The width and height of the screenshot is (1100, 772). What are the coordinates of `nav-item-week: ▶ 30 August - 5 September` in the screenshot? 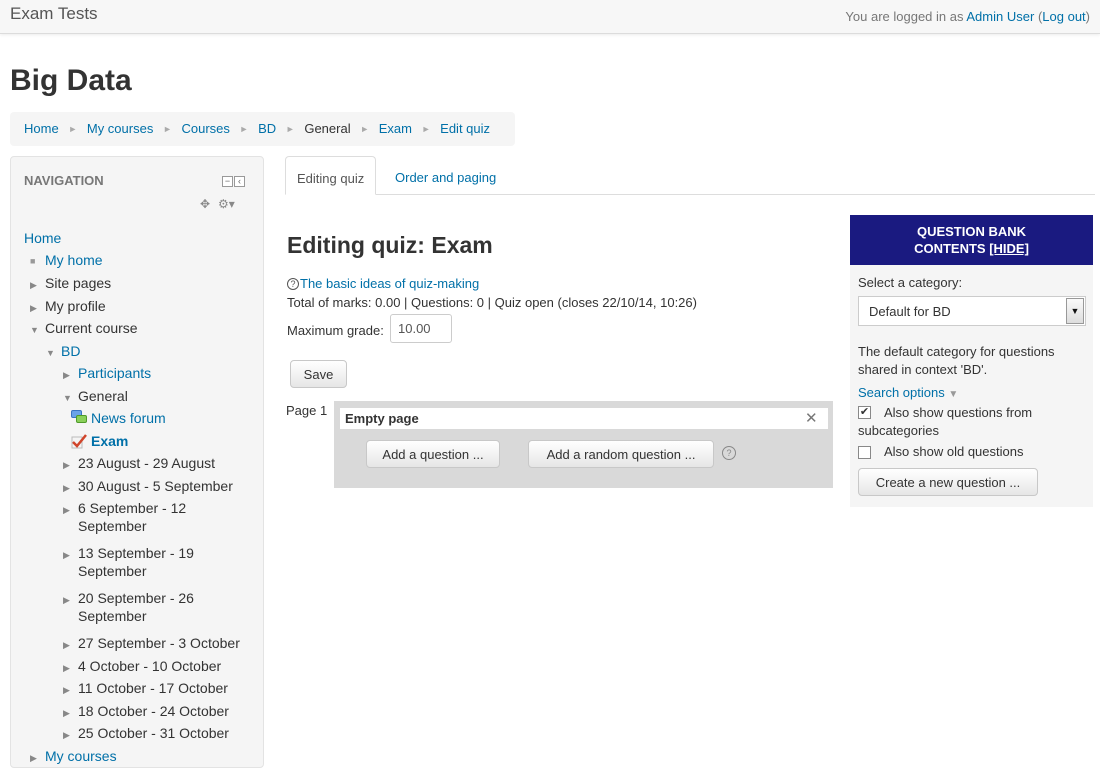 It's located at (148, 486).